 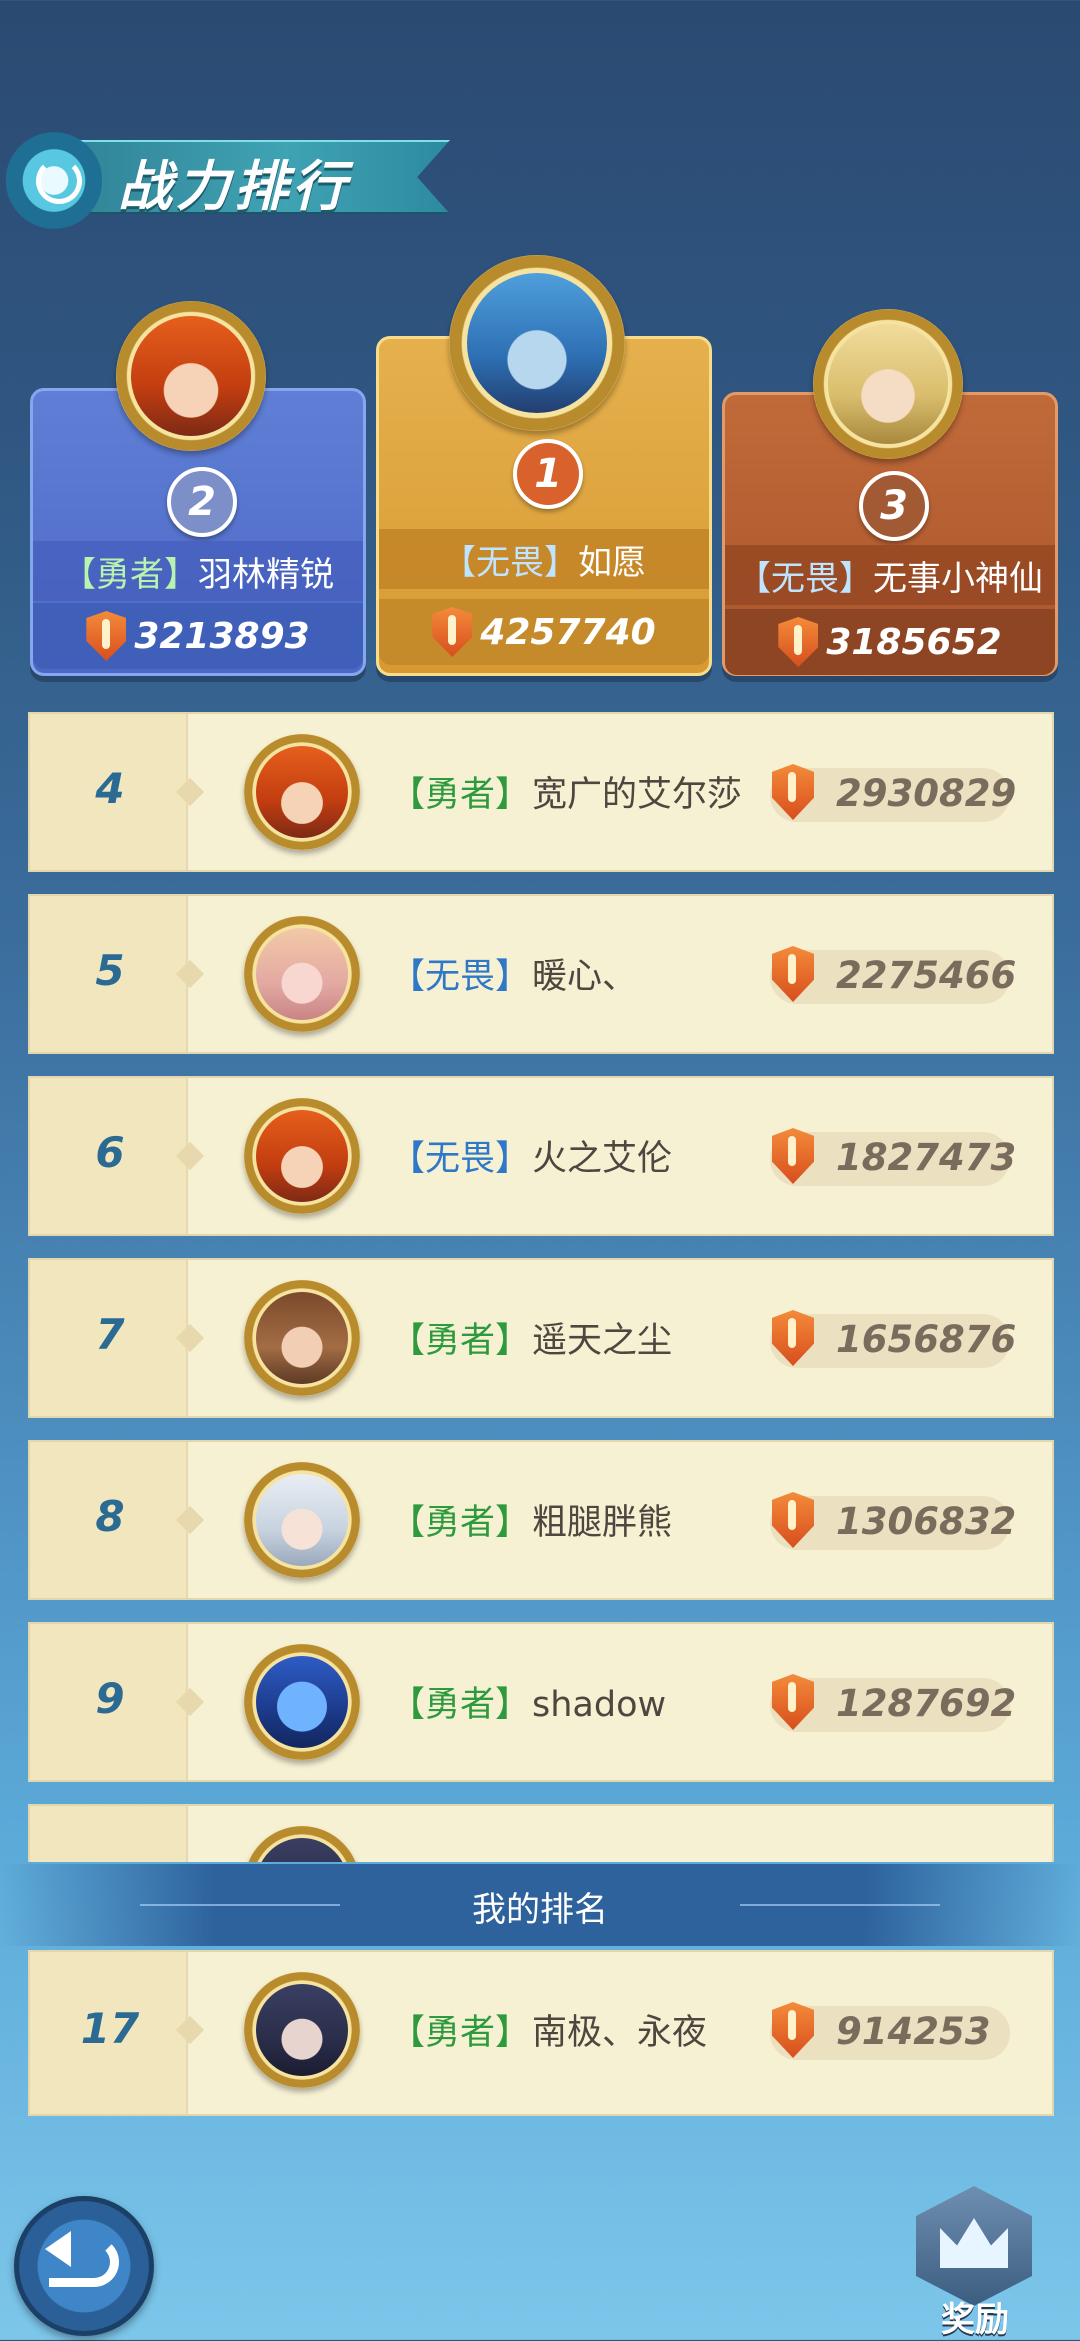 I want to click on podium-power: 4257740, so click(x=544, y=632).